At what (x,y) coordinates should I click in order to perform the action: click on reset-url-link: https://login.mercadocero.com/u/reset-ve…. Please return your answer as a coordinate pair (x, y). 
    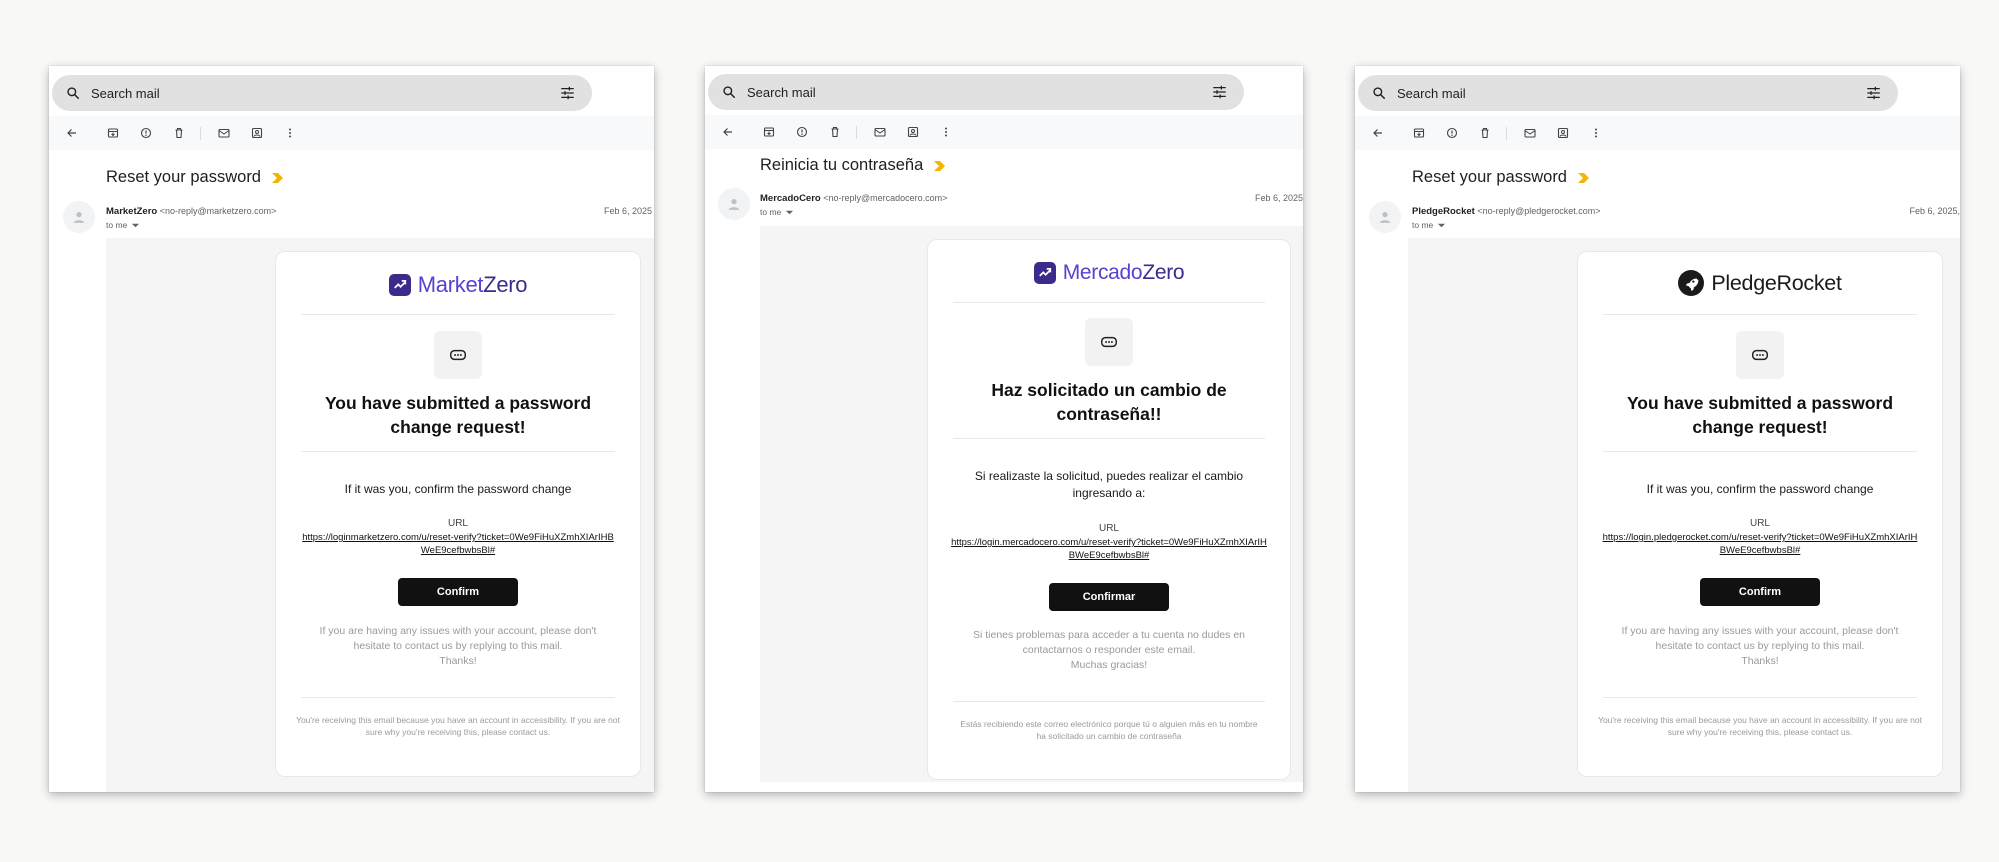
    Looking at the image, I should click on (1109, 549).